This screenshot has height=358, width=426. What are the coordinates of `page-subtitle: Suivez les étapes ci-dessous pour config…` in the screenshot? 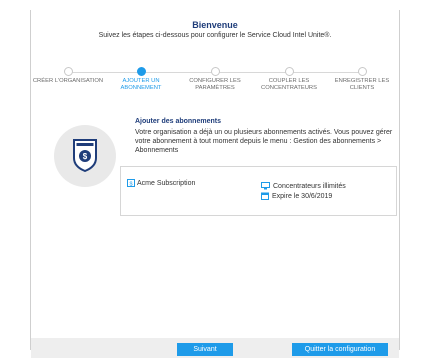 It's located at (215, 35).